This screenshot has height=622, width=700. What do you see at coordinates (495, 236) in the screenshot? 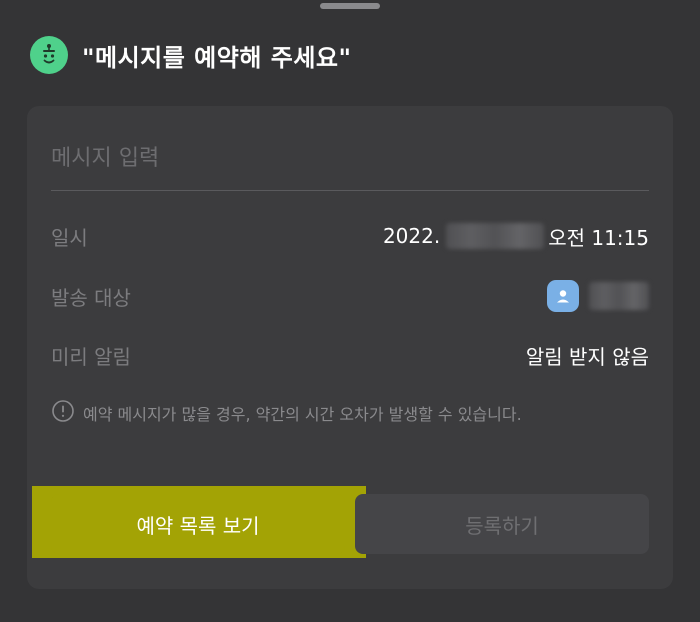
I see `redacted-date` at bounding box center [495, 236].